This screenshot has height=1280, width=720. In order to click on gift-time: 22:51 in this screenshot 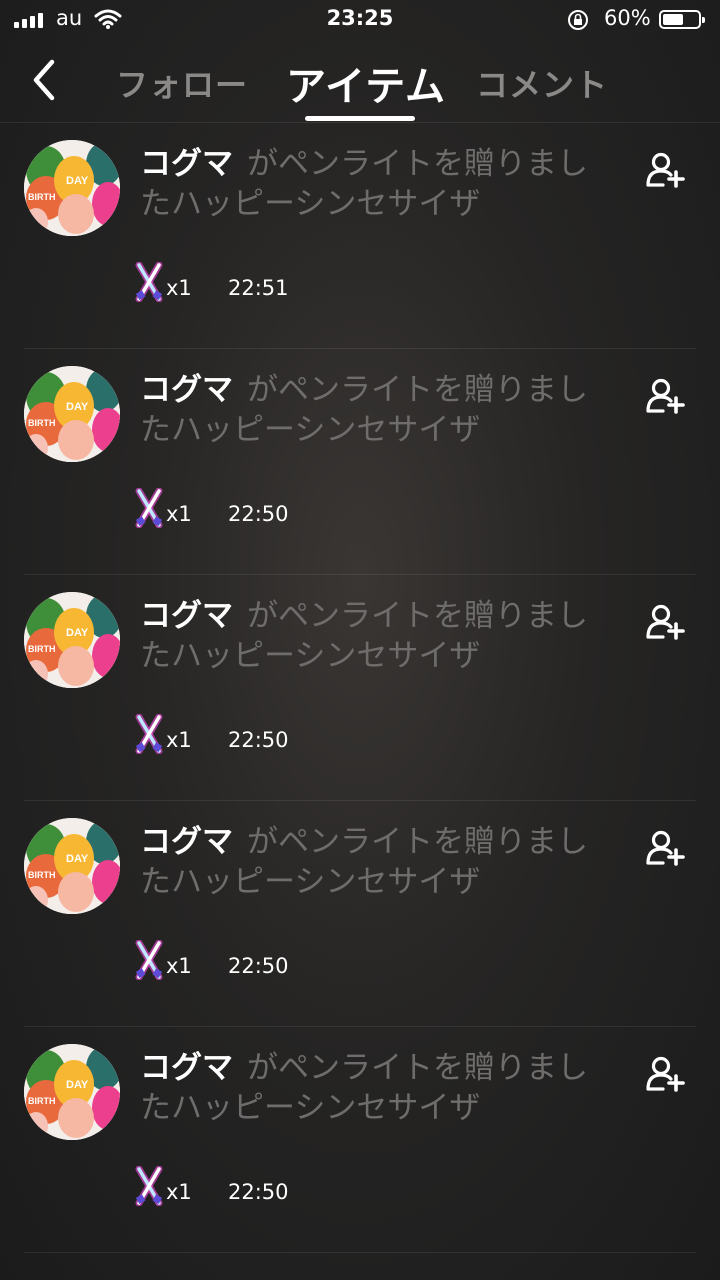, I will do `click(258, 288)`.